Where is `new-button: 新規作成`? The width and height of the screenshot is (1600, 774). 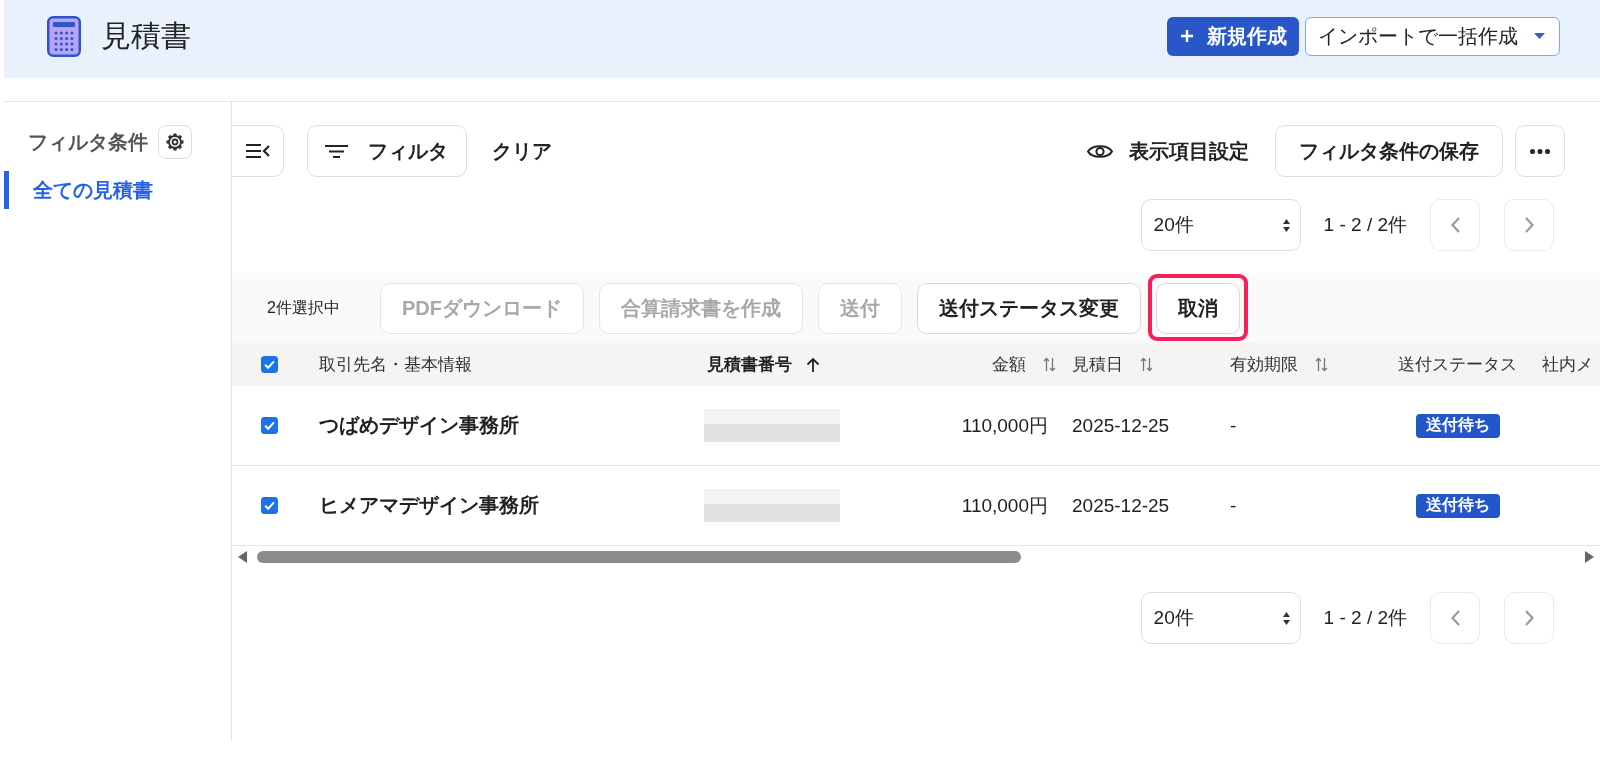 new-button: 新規作成 is located at coordinates (1233, 36).